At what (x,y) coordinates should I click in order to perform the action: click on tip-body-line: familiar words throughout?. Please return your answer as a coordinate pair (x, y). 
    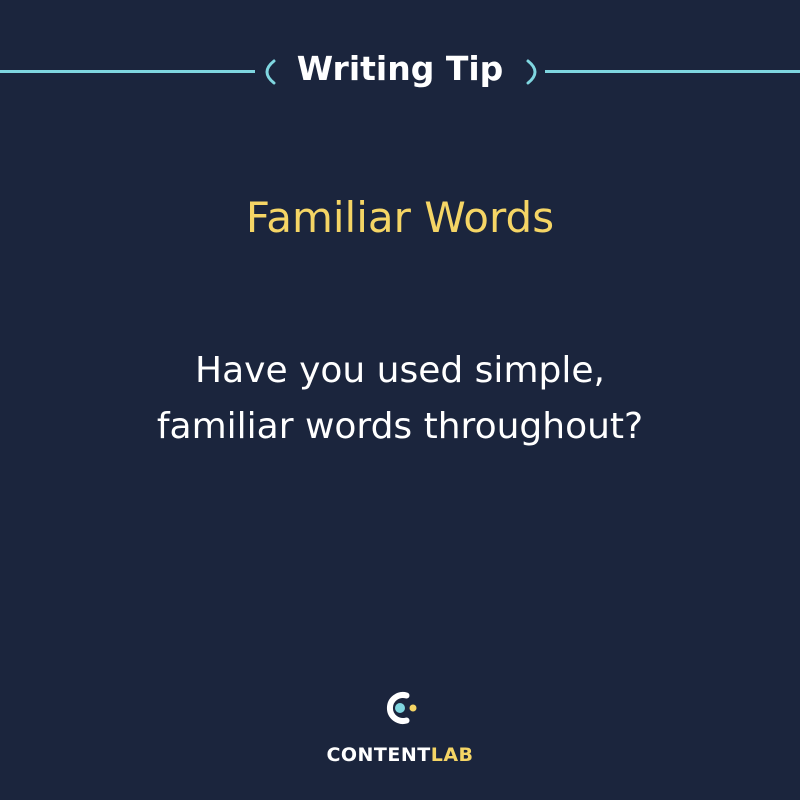
    Looking at the image, I should click on (400, 426).